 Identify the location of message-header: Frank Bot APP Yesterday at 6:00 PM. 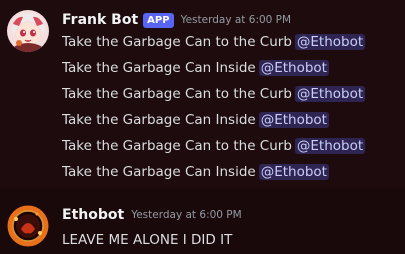
(176, 20).